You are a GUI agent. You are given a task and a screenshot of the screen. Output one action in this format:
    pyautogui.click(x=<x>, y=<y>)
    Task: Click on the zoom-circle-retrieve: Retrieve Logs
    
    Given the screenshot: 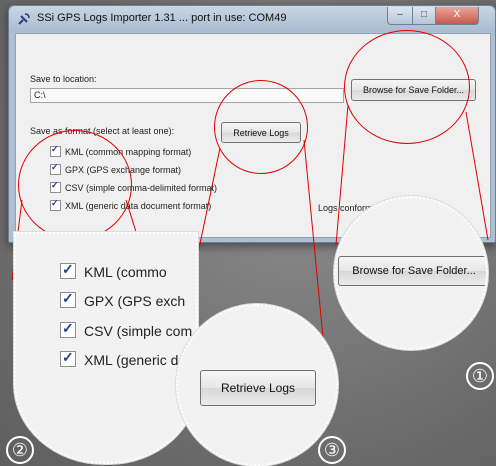 What is the action you would take?
    pyautogui.click(x=257, y=385)
    